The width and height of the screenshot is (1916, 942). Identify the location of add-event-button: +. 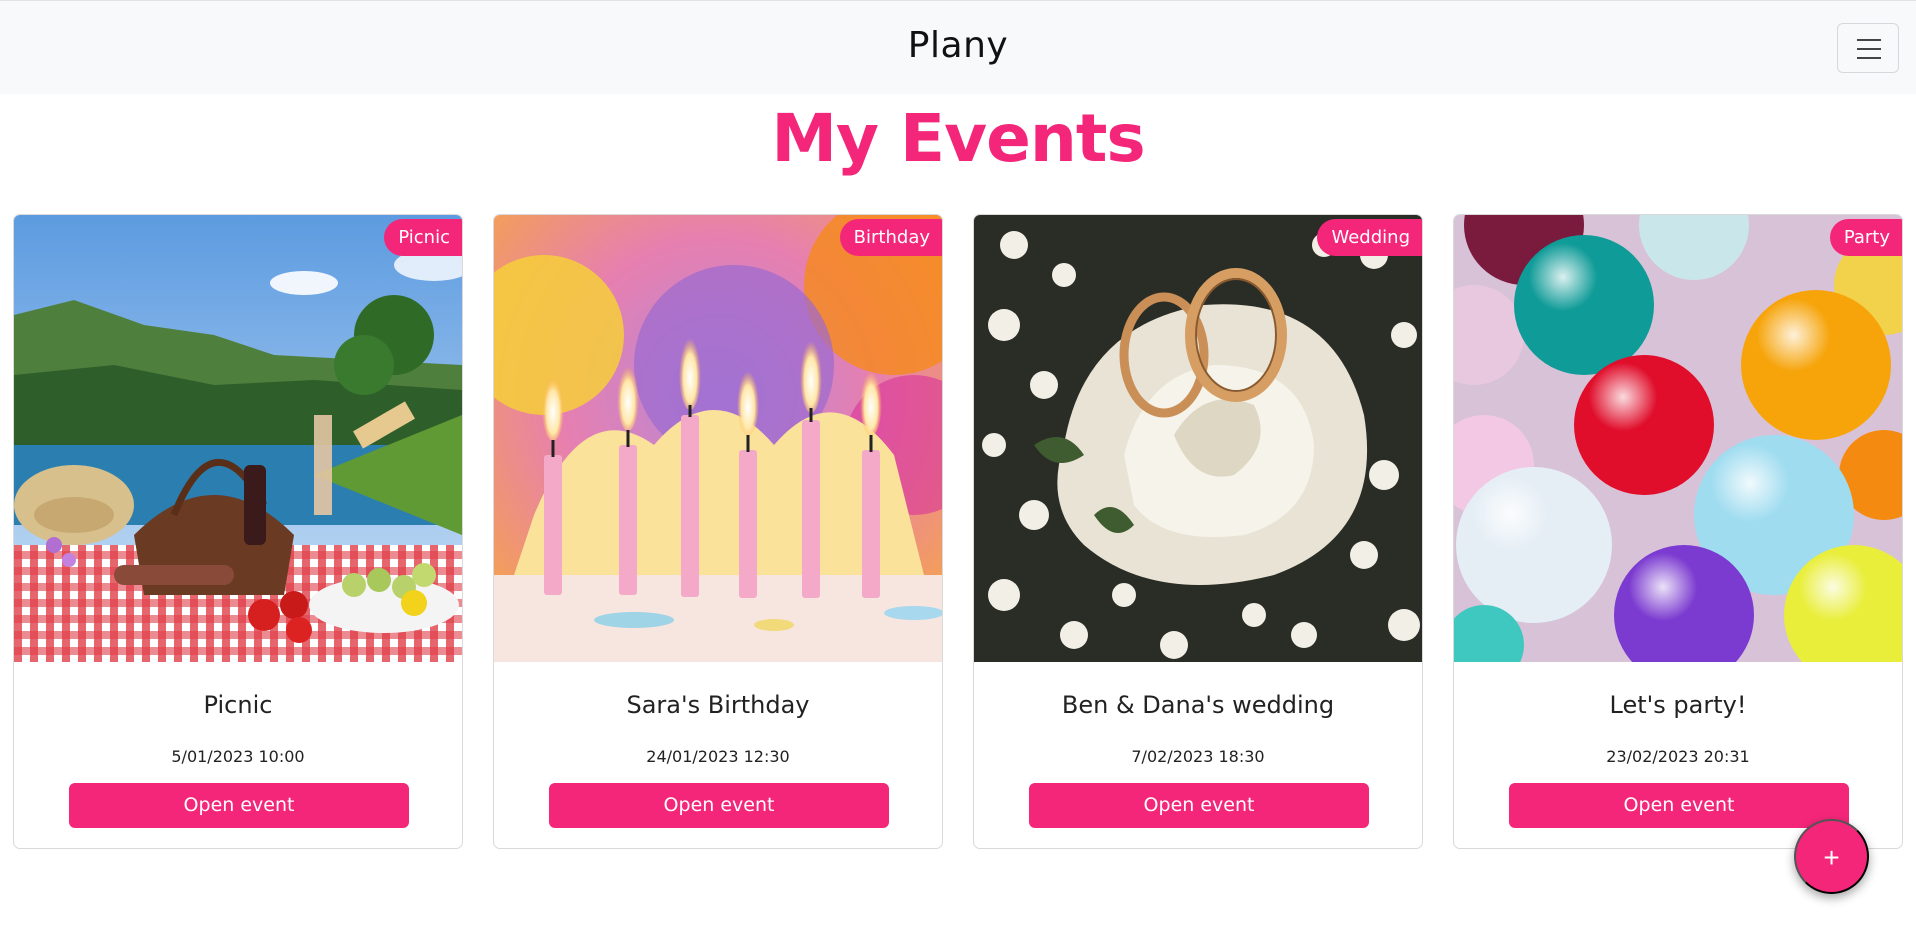
(1831, 856).